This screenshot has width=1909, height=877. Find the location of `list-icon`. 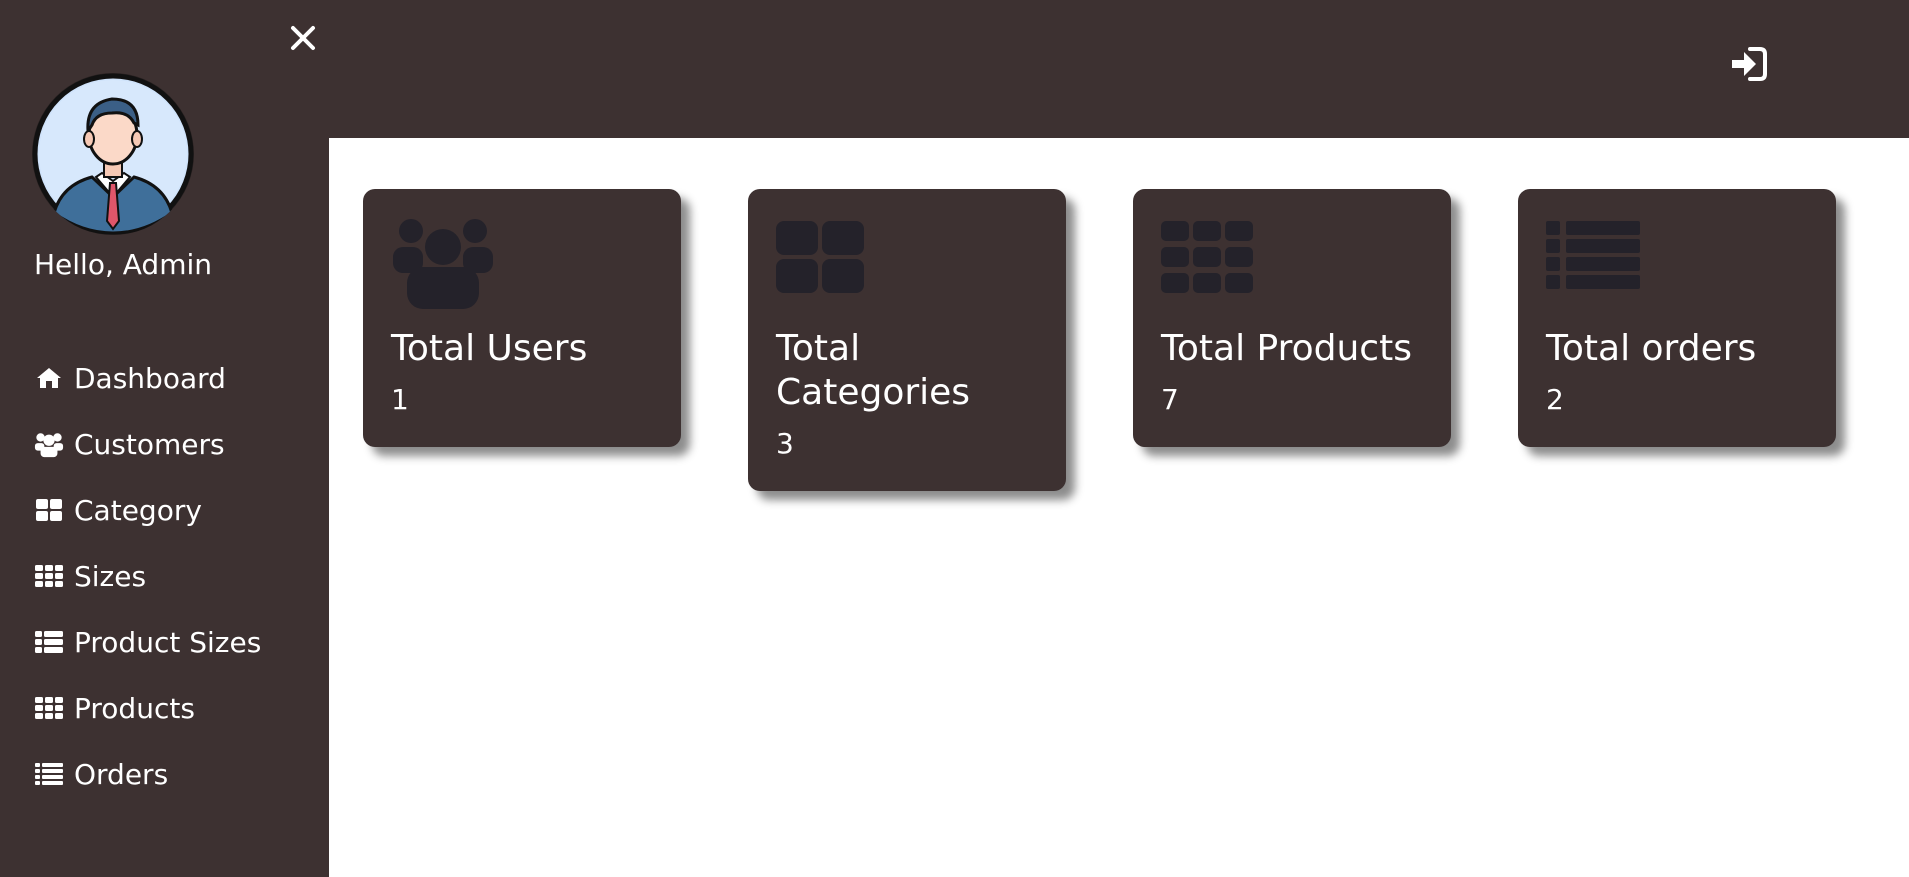

list-icon is located at coordinates (49, 774).